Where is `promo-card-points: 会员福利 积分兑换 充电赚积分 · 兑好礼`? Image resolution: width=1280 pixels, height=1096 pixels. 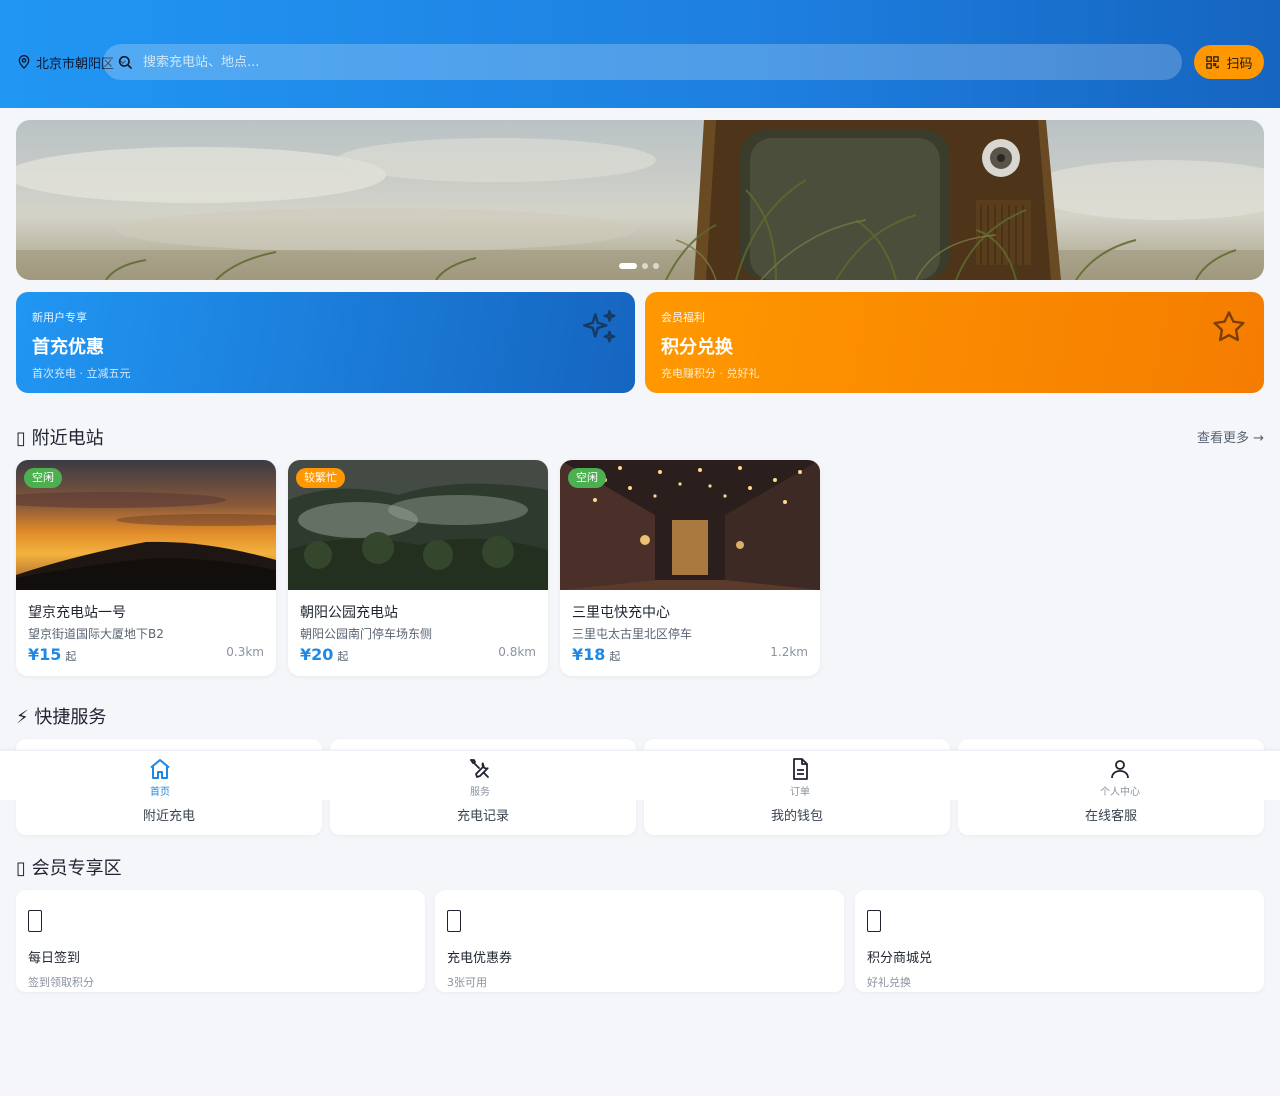
promo-card-points: 会员福利 积分兑换 充电赚积分 · 兑好礼 is located at coordinates (954, 342).